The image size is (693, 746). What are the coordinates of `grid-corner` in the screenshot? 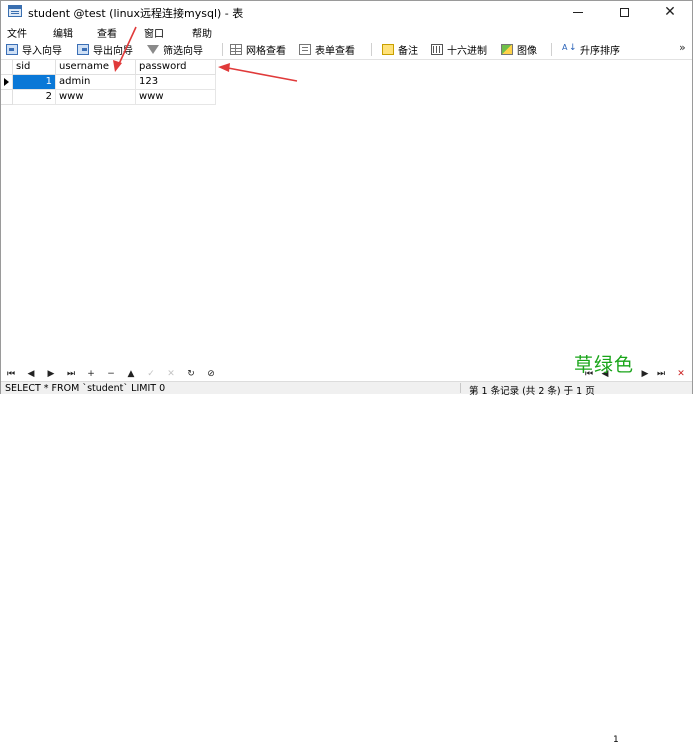 It's located at (7, 67).